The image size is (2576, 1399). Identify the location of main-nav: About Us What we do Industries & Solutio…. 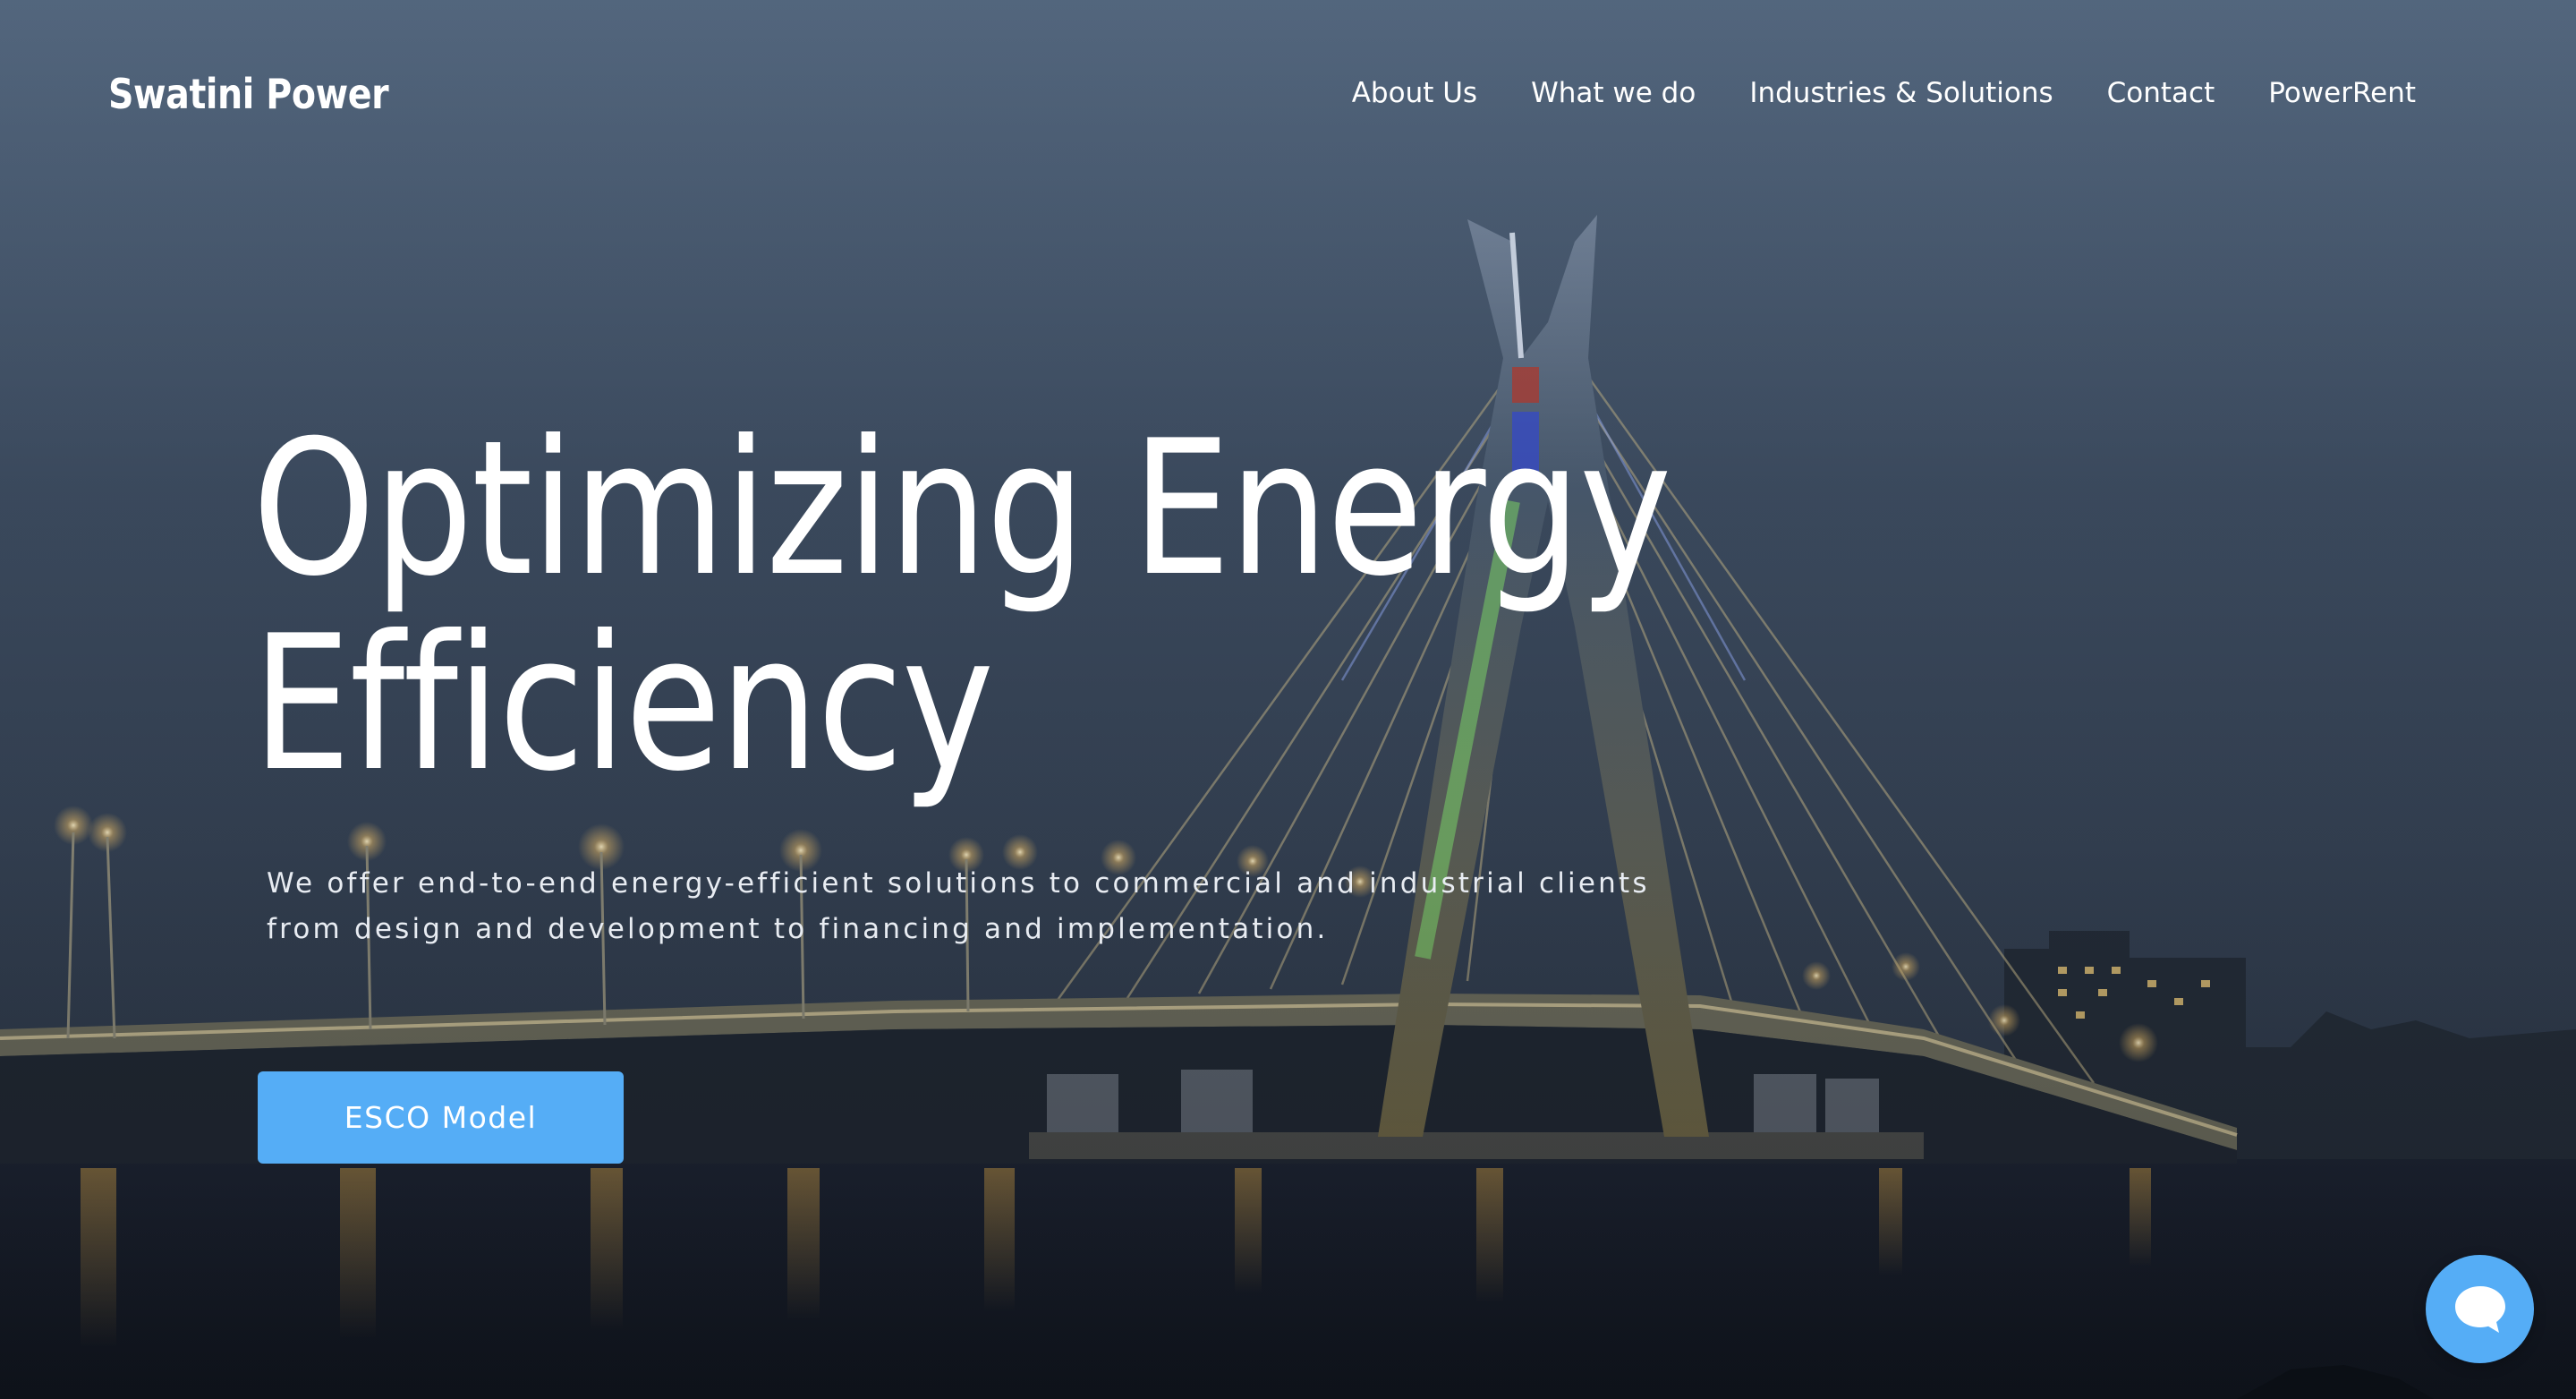
(1884, 93).